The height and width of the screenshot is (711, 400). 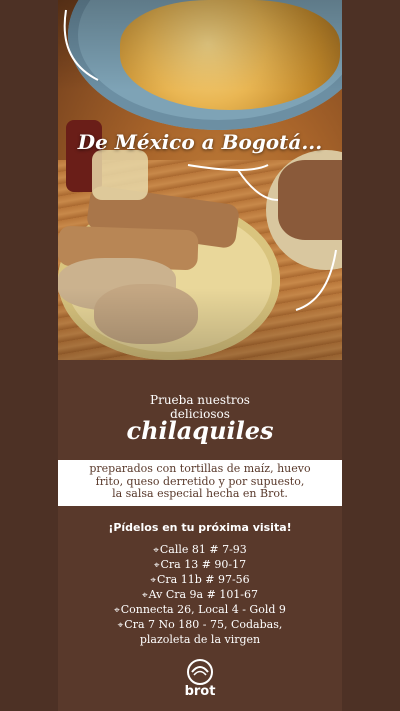 I want to click on dish-name: chilaquiles, so click(x=200, y=430).